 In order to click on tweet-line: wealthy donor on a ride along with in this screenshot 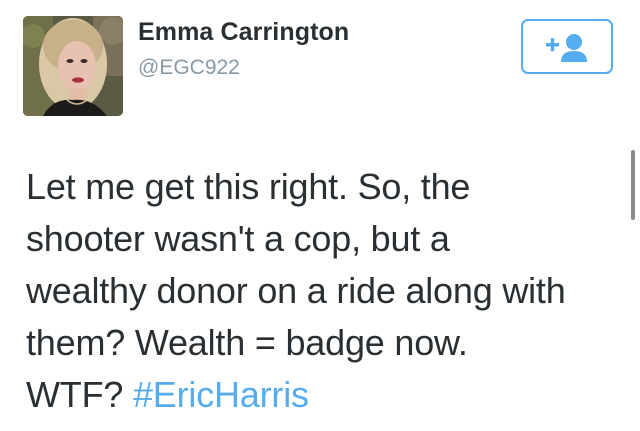, I will do `click(296, 290)`.